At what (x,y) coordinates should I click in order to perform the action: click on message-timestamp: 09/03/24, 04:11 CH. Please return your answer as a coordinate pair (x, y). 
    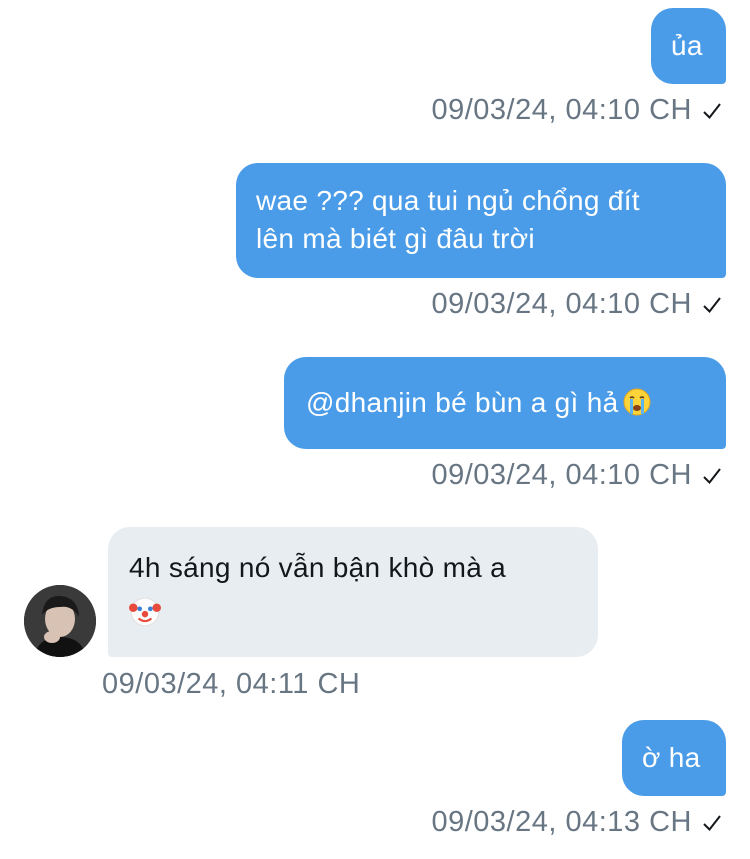
    Looking at the image, I should click on (231, 684).